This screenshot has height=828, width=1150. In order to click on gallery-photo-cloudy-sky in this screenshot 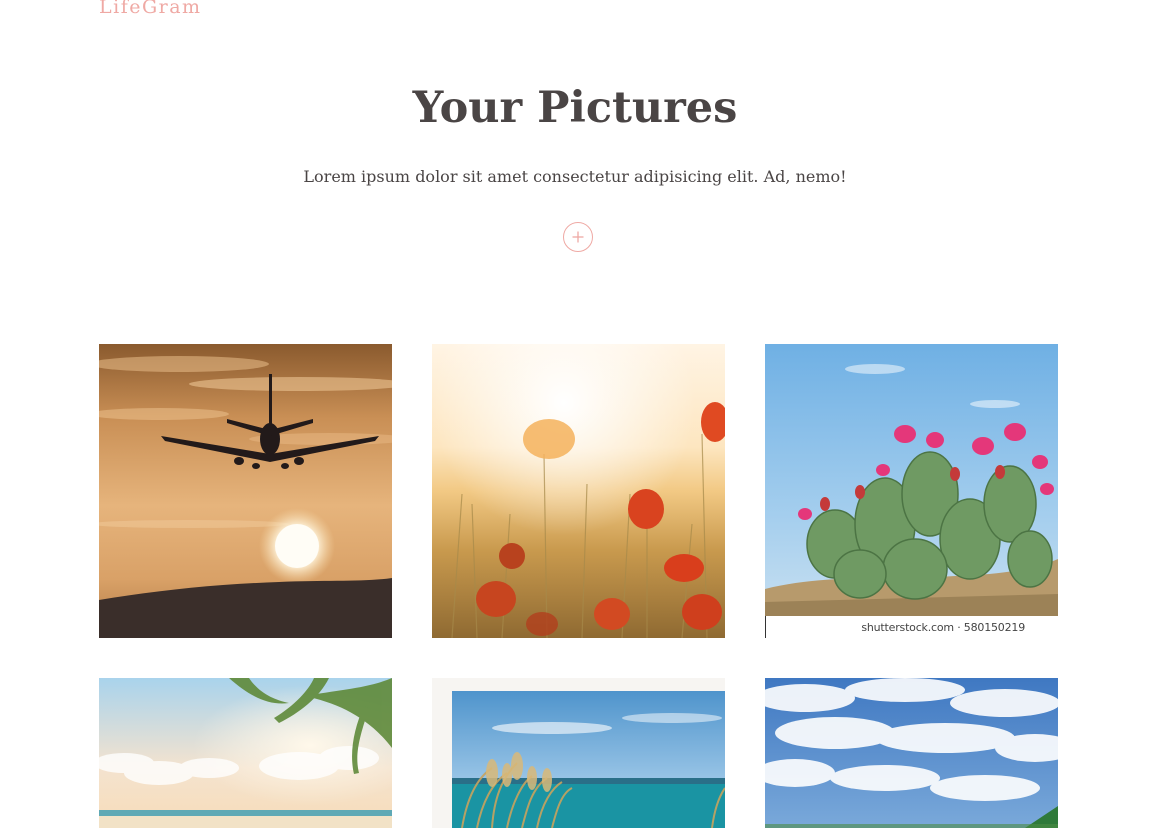, I will do `click(911, 753)`.